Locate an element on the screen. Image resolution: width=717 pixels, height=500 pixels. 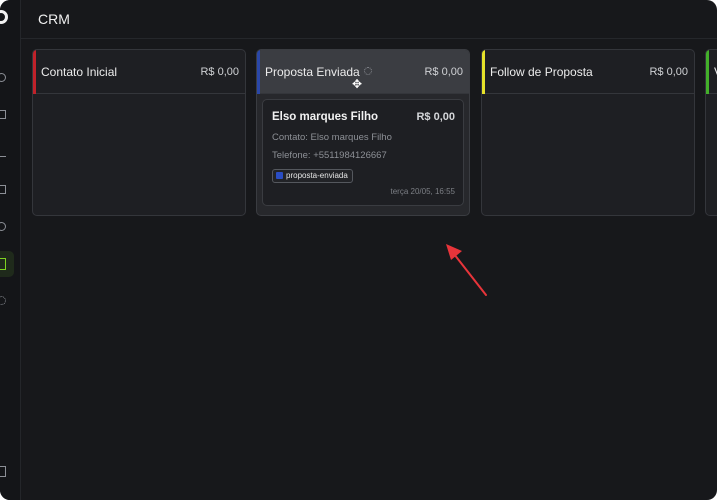
deal-card-date: terça 20/05, 16:55 is located at coordinates (423, 191).